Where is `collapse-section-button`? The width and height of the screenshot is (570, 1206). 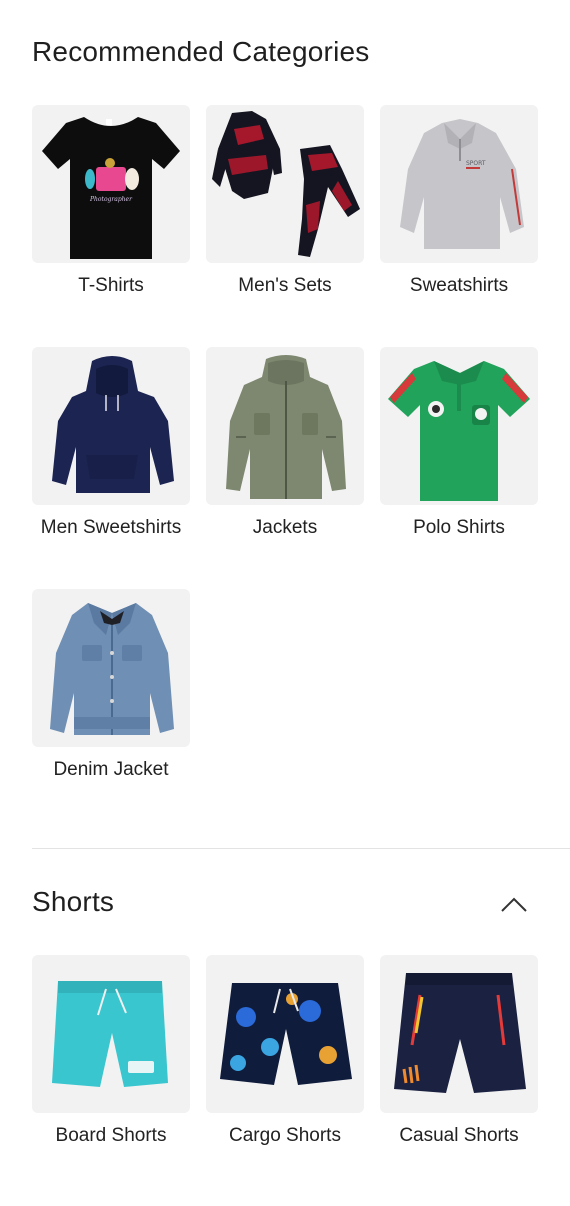
collapse-section-button is located at coordinates (514, 904).